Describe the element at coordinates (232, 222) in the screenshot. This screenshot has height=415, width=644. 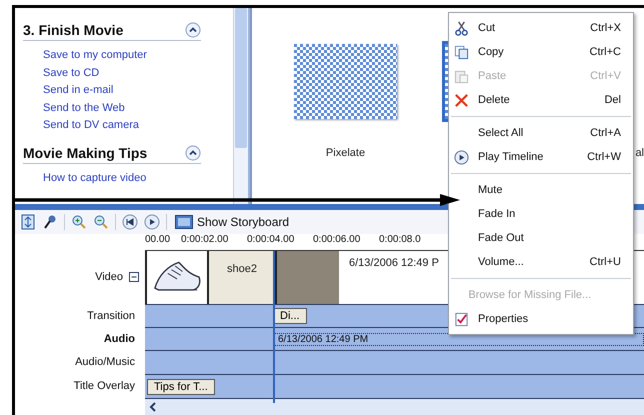
I see `show-storyboard-button: Show Storyboard` at that location.